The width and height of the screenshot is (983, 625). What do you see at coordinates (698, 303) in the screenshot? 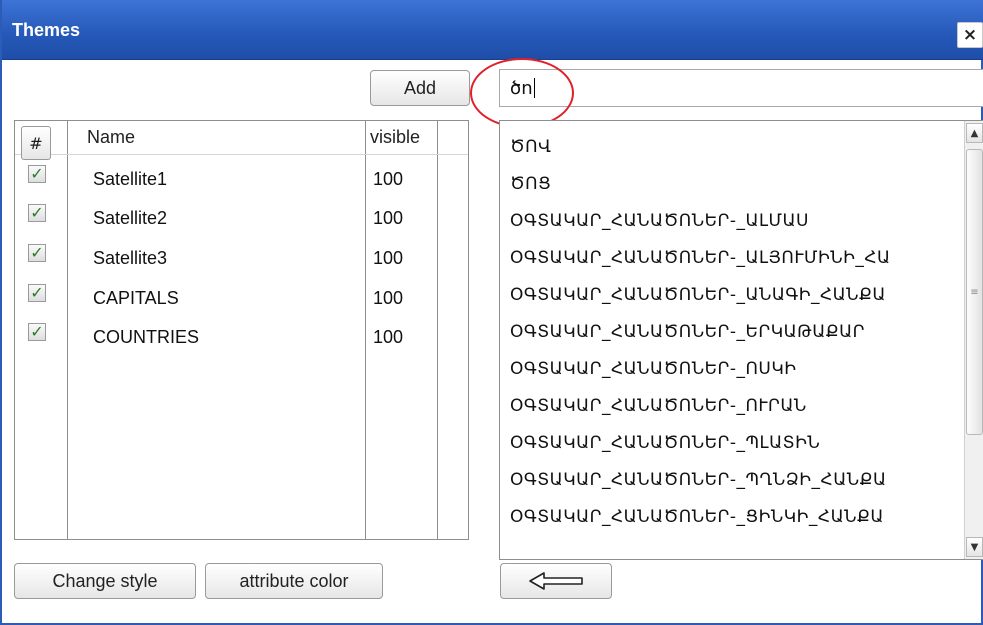
I see `list-item: ՕԳՏԱԿԱՐ_ՀԱՆԱԾՈՆԵՐ-_ԱՆԱԳԻ_ՀԱՆՔԱ` at bounding box center [698, 303].